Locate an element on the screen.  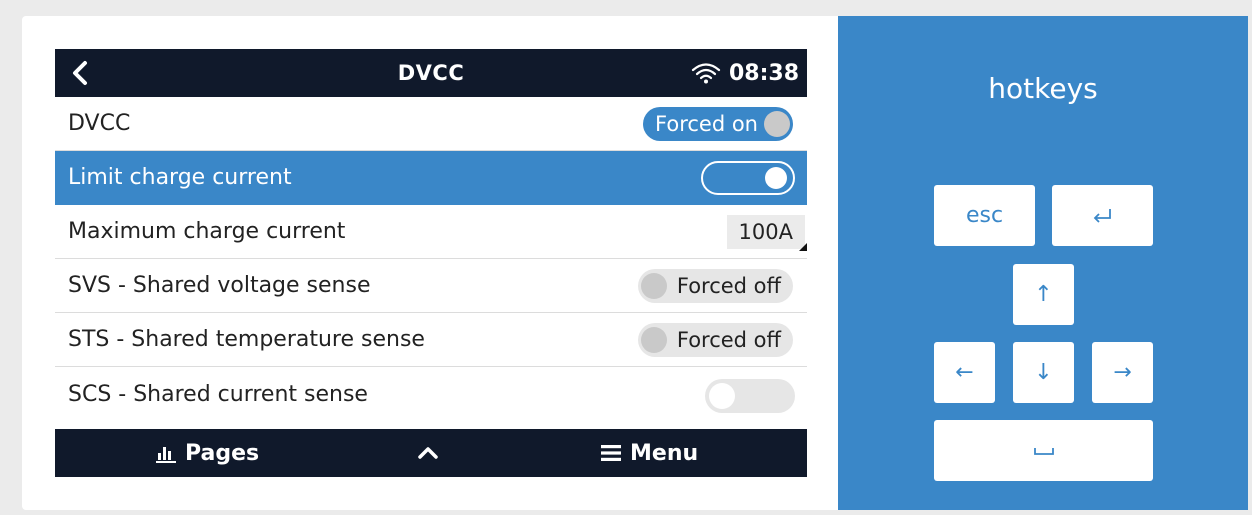
chevron-up-icon is located at coordinates (428, 453).